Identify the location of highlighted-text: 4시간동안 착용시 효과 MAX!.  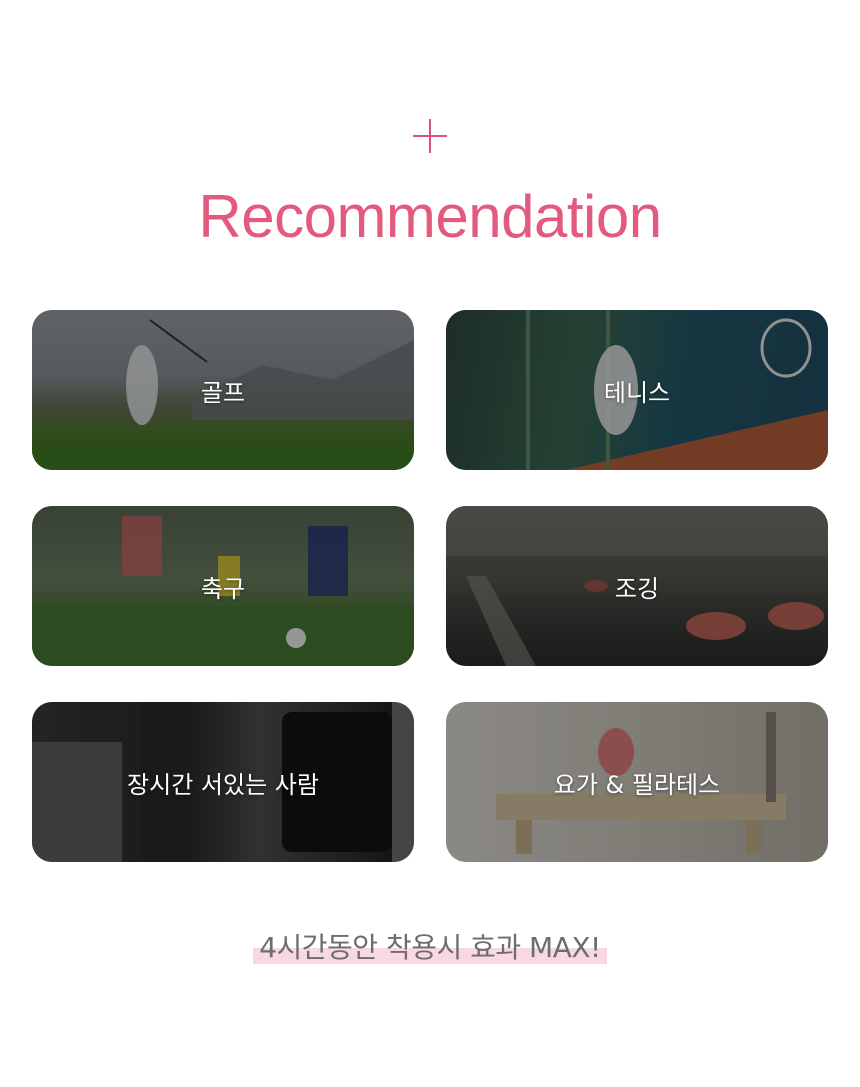
(430, 946).